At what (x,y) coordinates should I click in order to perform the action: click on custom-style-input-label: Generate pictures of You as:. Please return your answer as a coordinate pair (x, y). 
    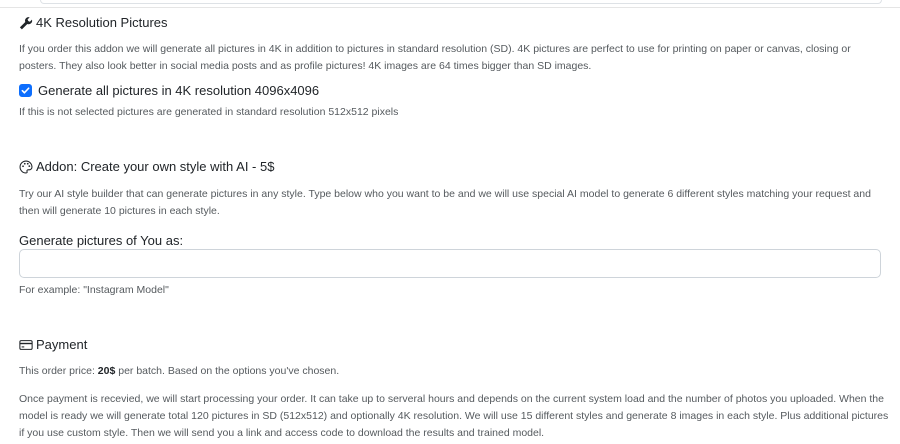
    Looking at the image, I should click on (101, 240).